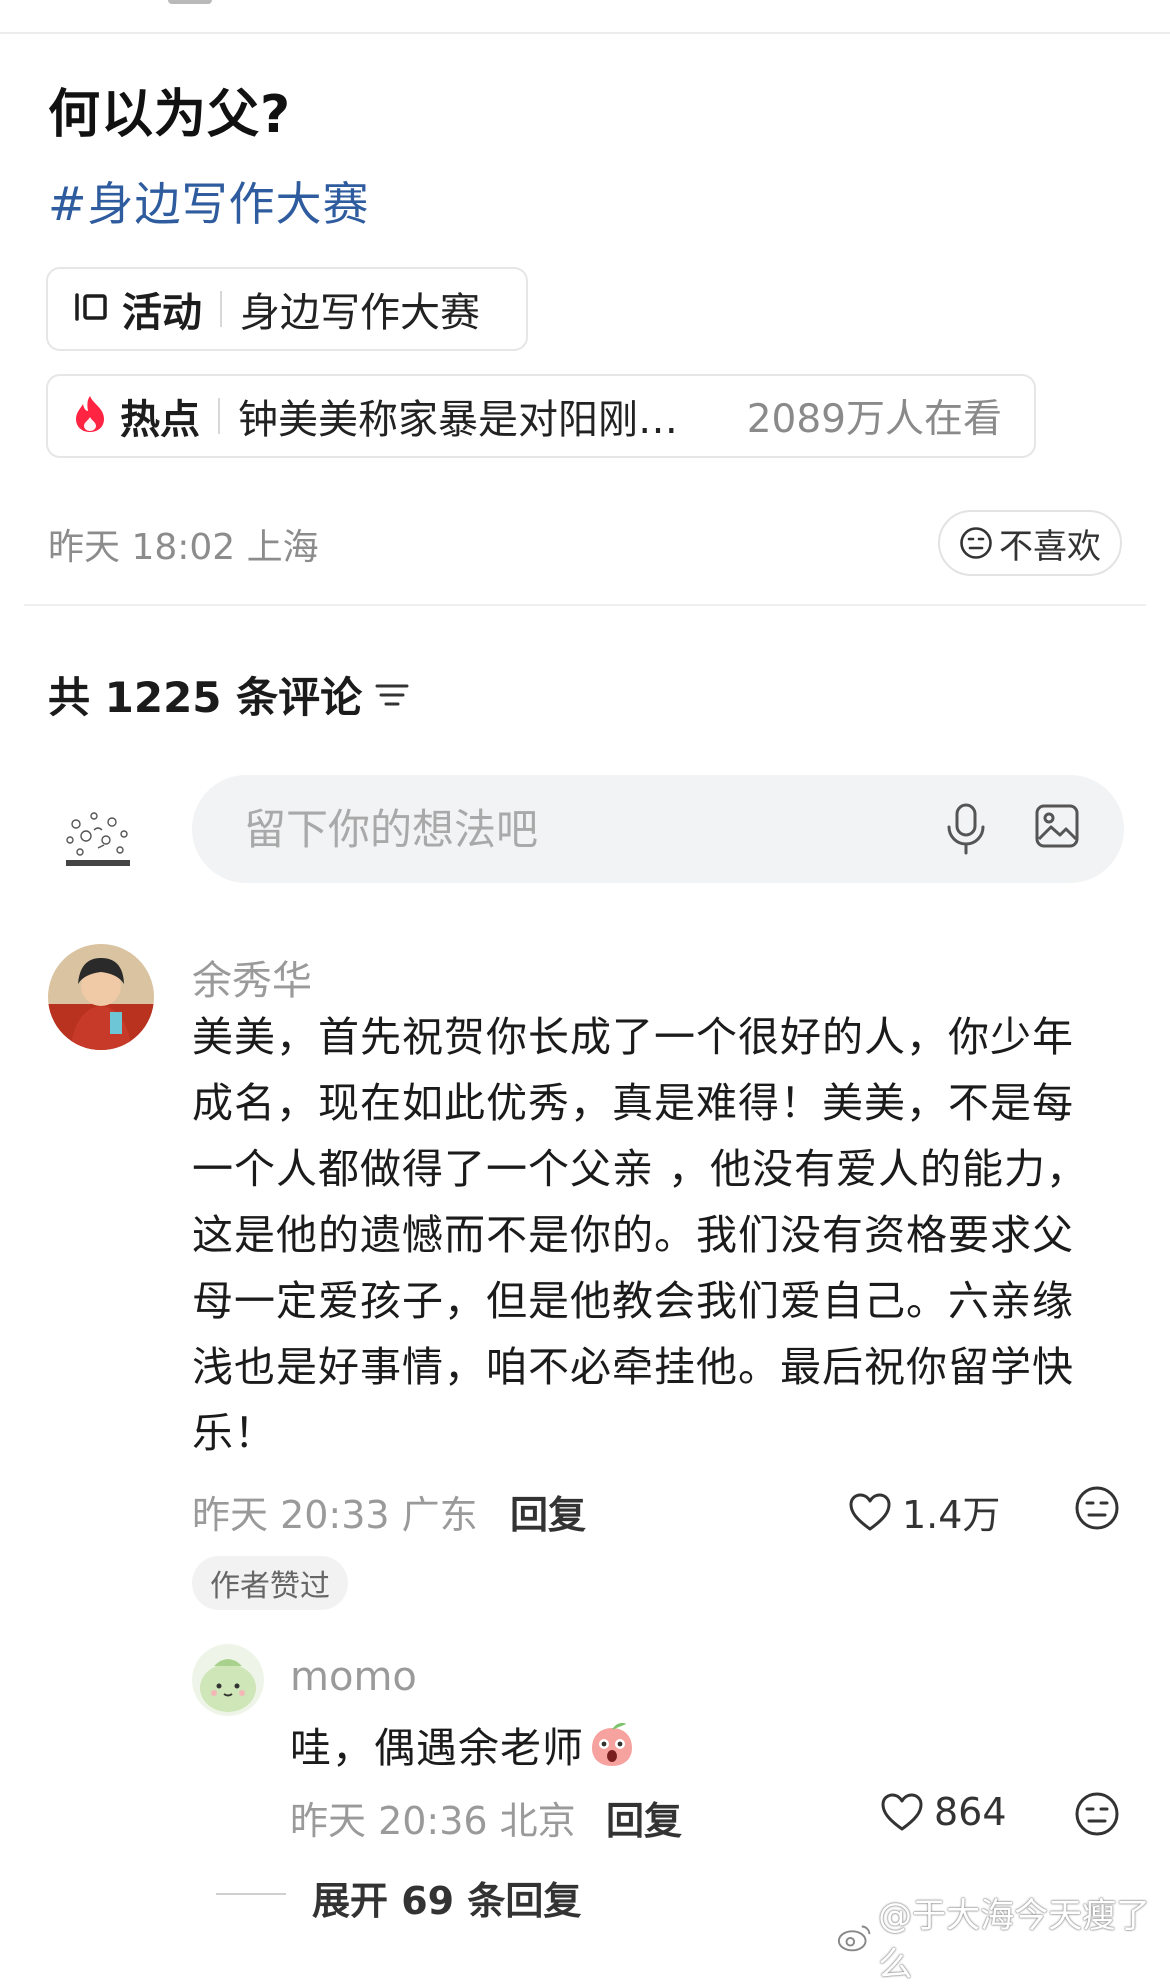 This screenshot has height=1986, width=1170. Describe the element at coordinates (1057, 826) in the screenshot. I see `image-icon` at that location.